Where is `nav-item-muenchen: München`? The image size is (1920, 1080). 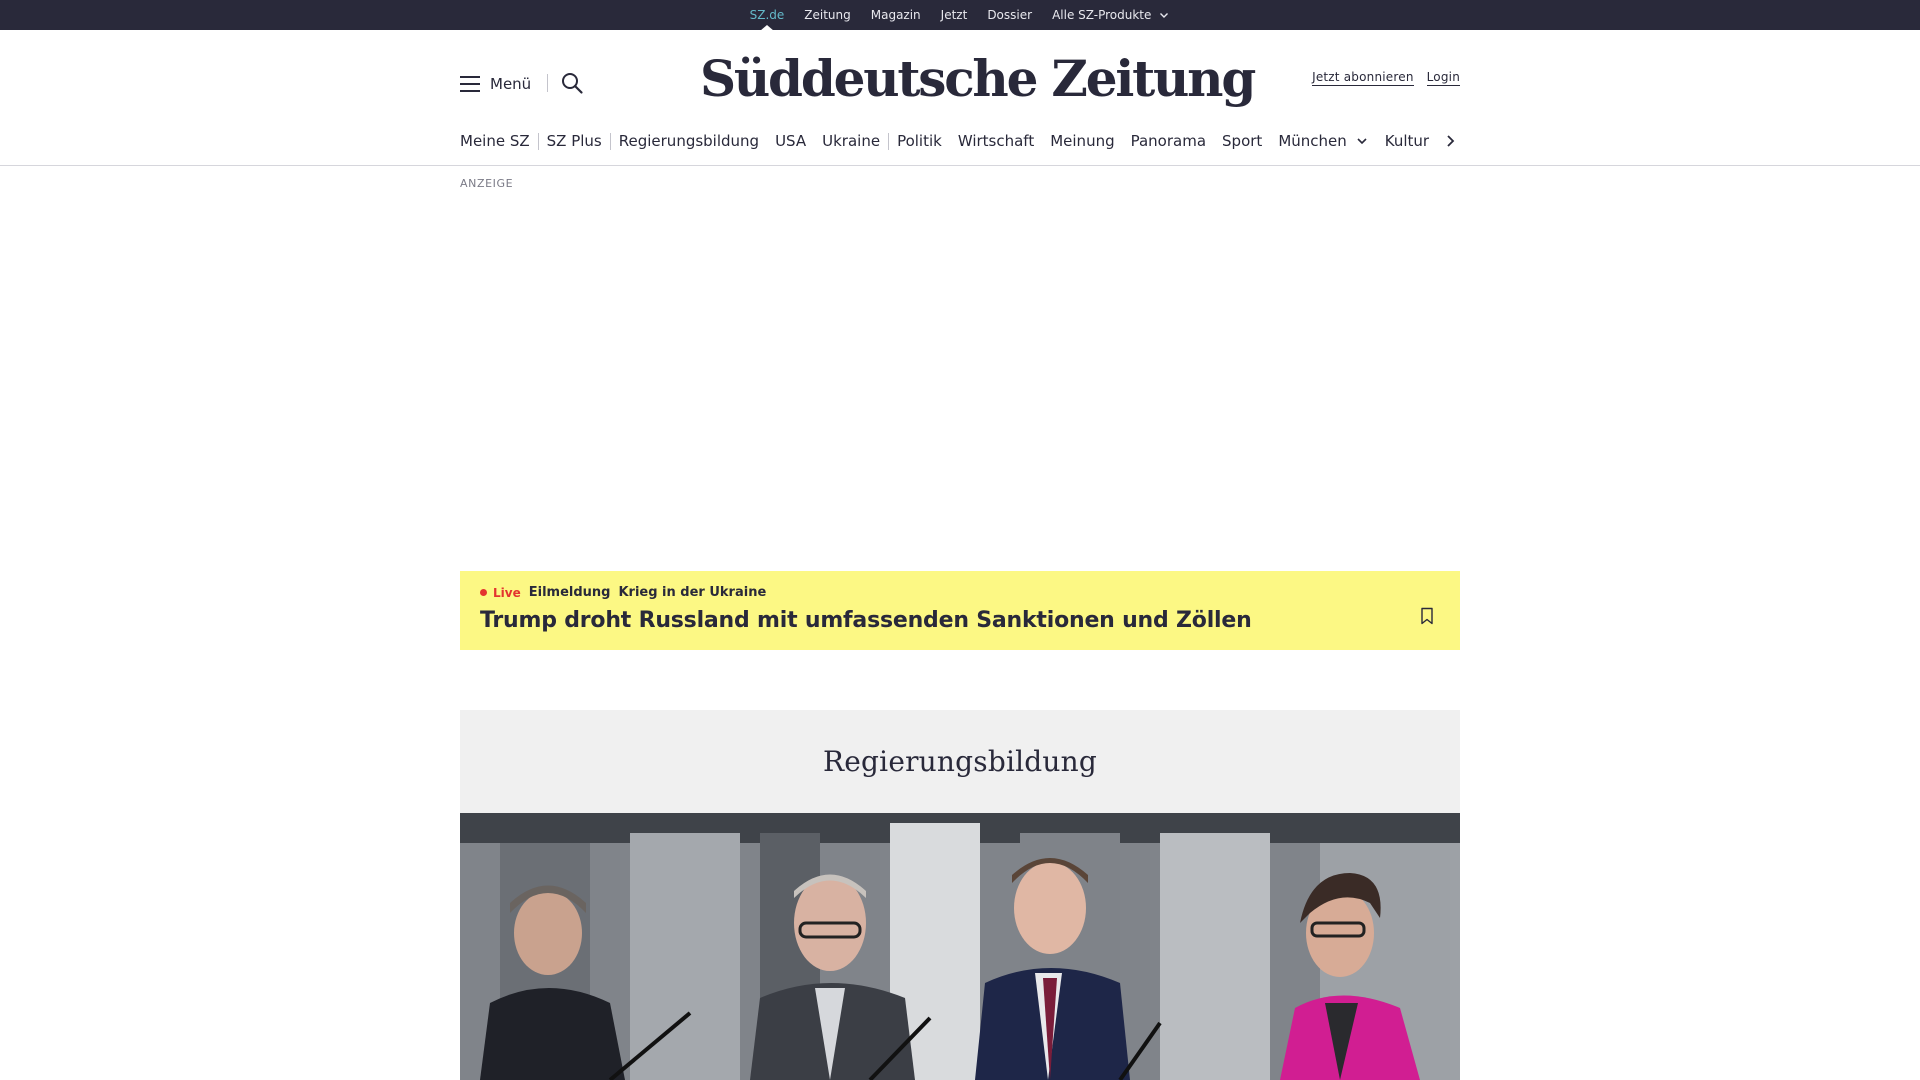 nav-item-muenchen: München is located at coordinates (1323, 141).